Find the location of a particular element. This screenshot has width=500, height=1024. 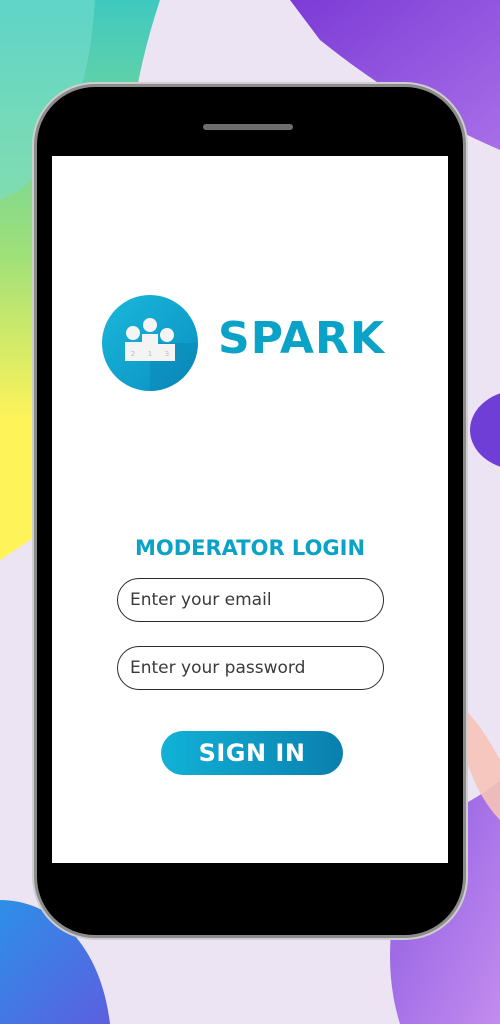

podium-number-1: 1 is located at coordinates (150, 354).